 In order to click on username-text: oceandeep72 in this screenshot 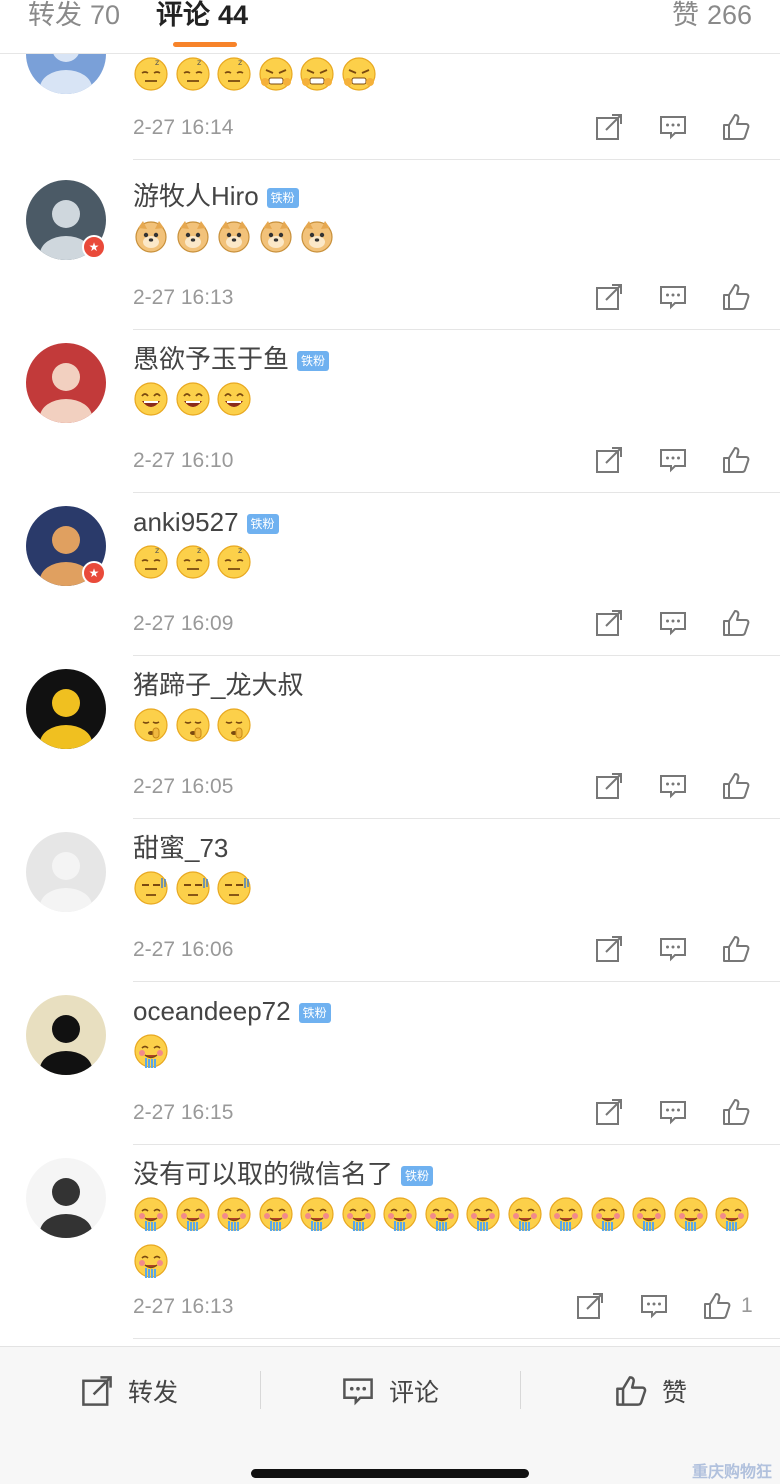, I will do `click(212, 1011)`.